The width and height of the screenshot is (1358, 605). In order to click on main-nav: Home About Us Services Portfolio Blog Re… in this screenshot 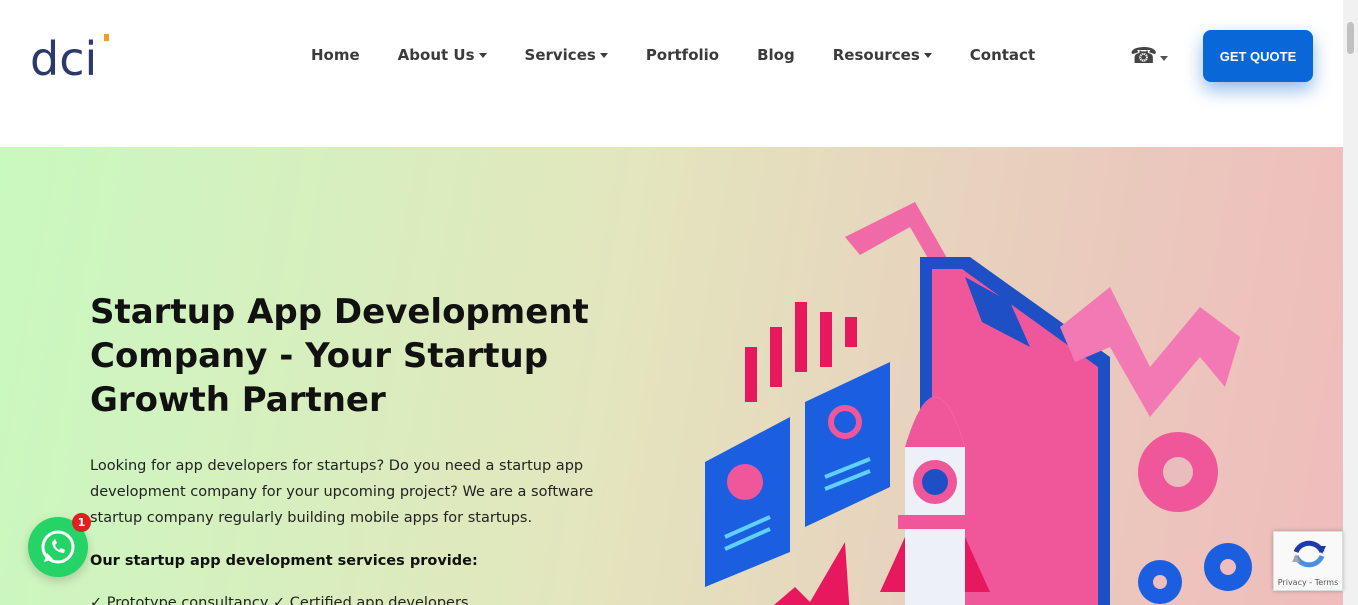, I will do `click(692, 55)`.